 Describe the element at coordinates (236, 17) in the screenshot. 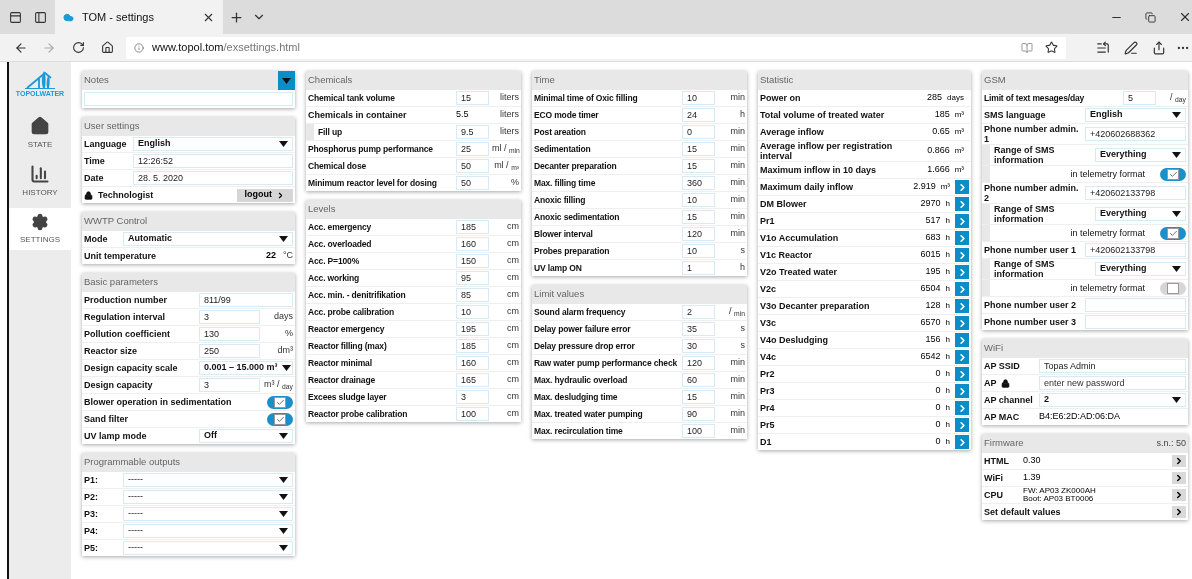

I see `new-tab-icon` at that location.